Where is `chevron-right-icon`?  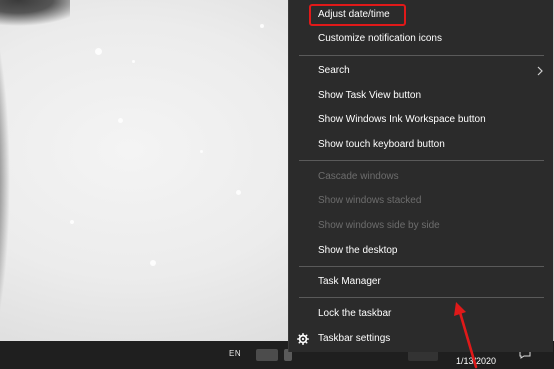
chevron-right-icon is located at coordinates (540, 71).